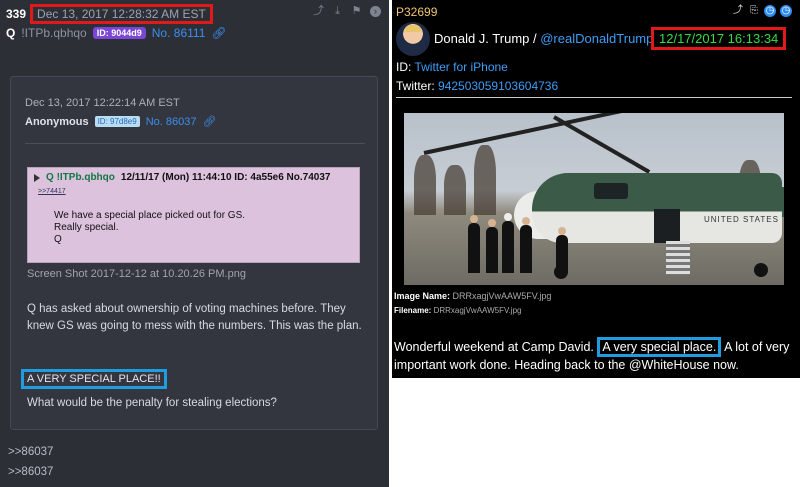 Image resolution: width=800 pixels, height=487 pixels. I want to click on screenshot-line: Really special., so click(86, 227).